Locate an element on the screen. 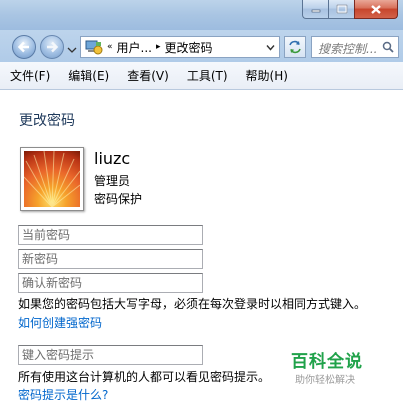 This screenshot has height=412, width=403. close-button is located at coordinates (376, 9).